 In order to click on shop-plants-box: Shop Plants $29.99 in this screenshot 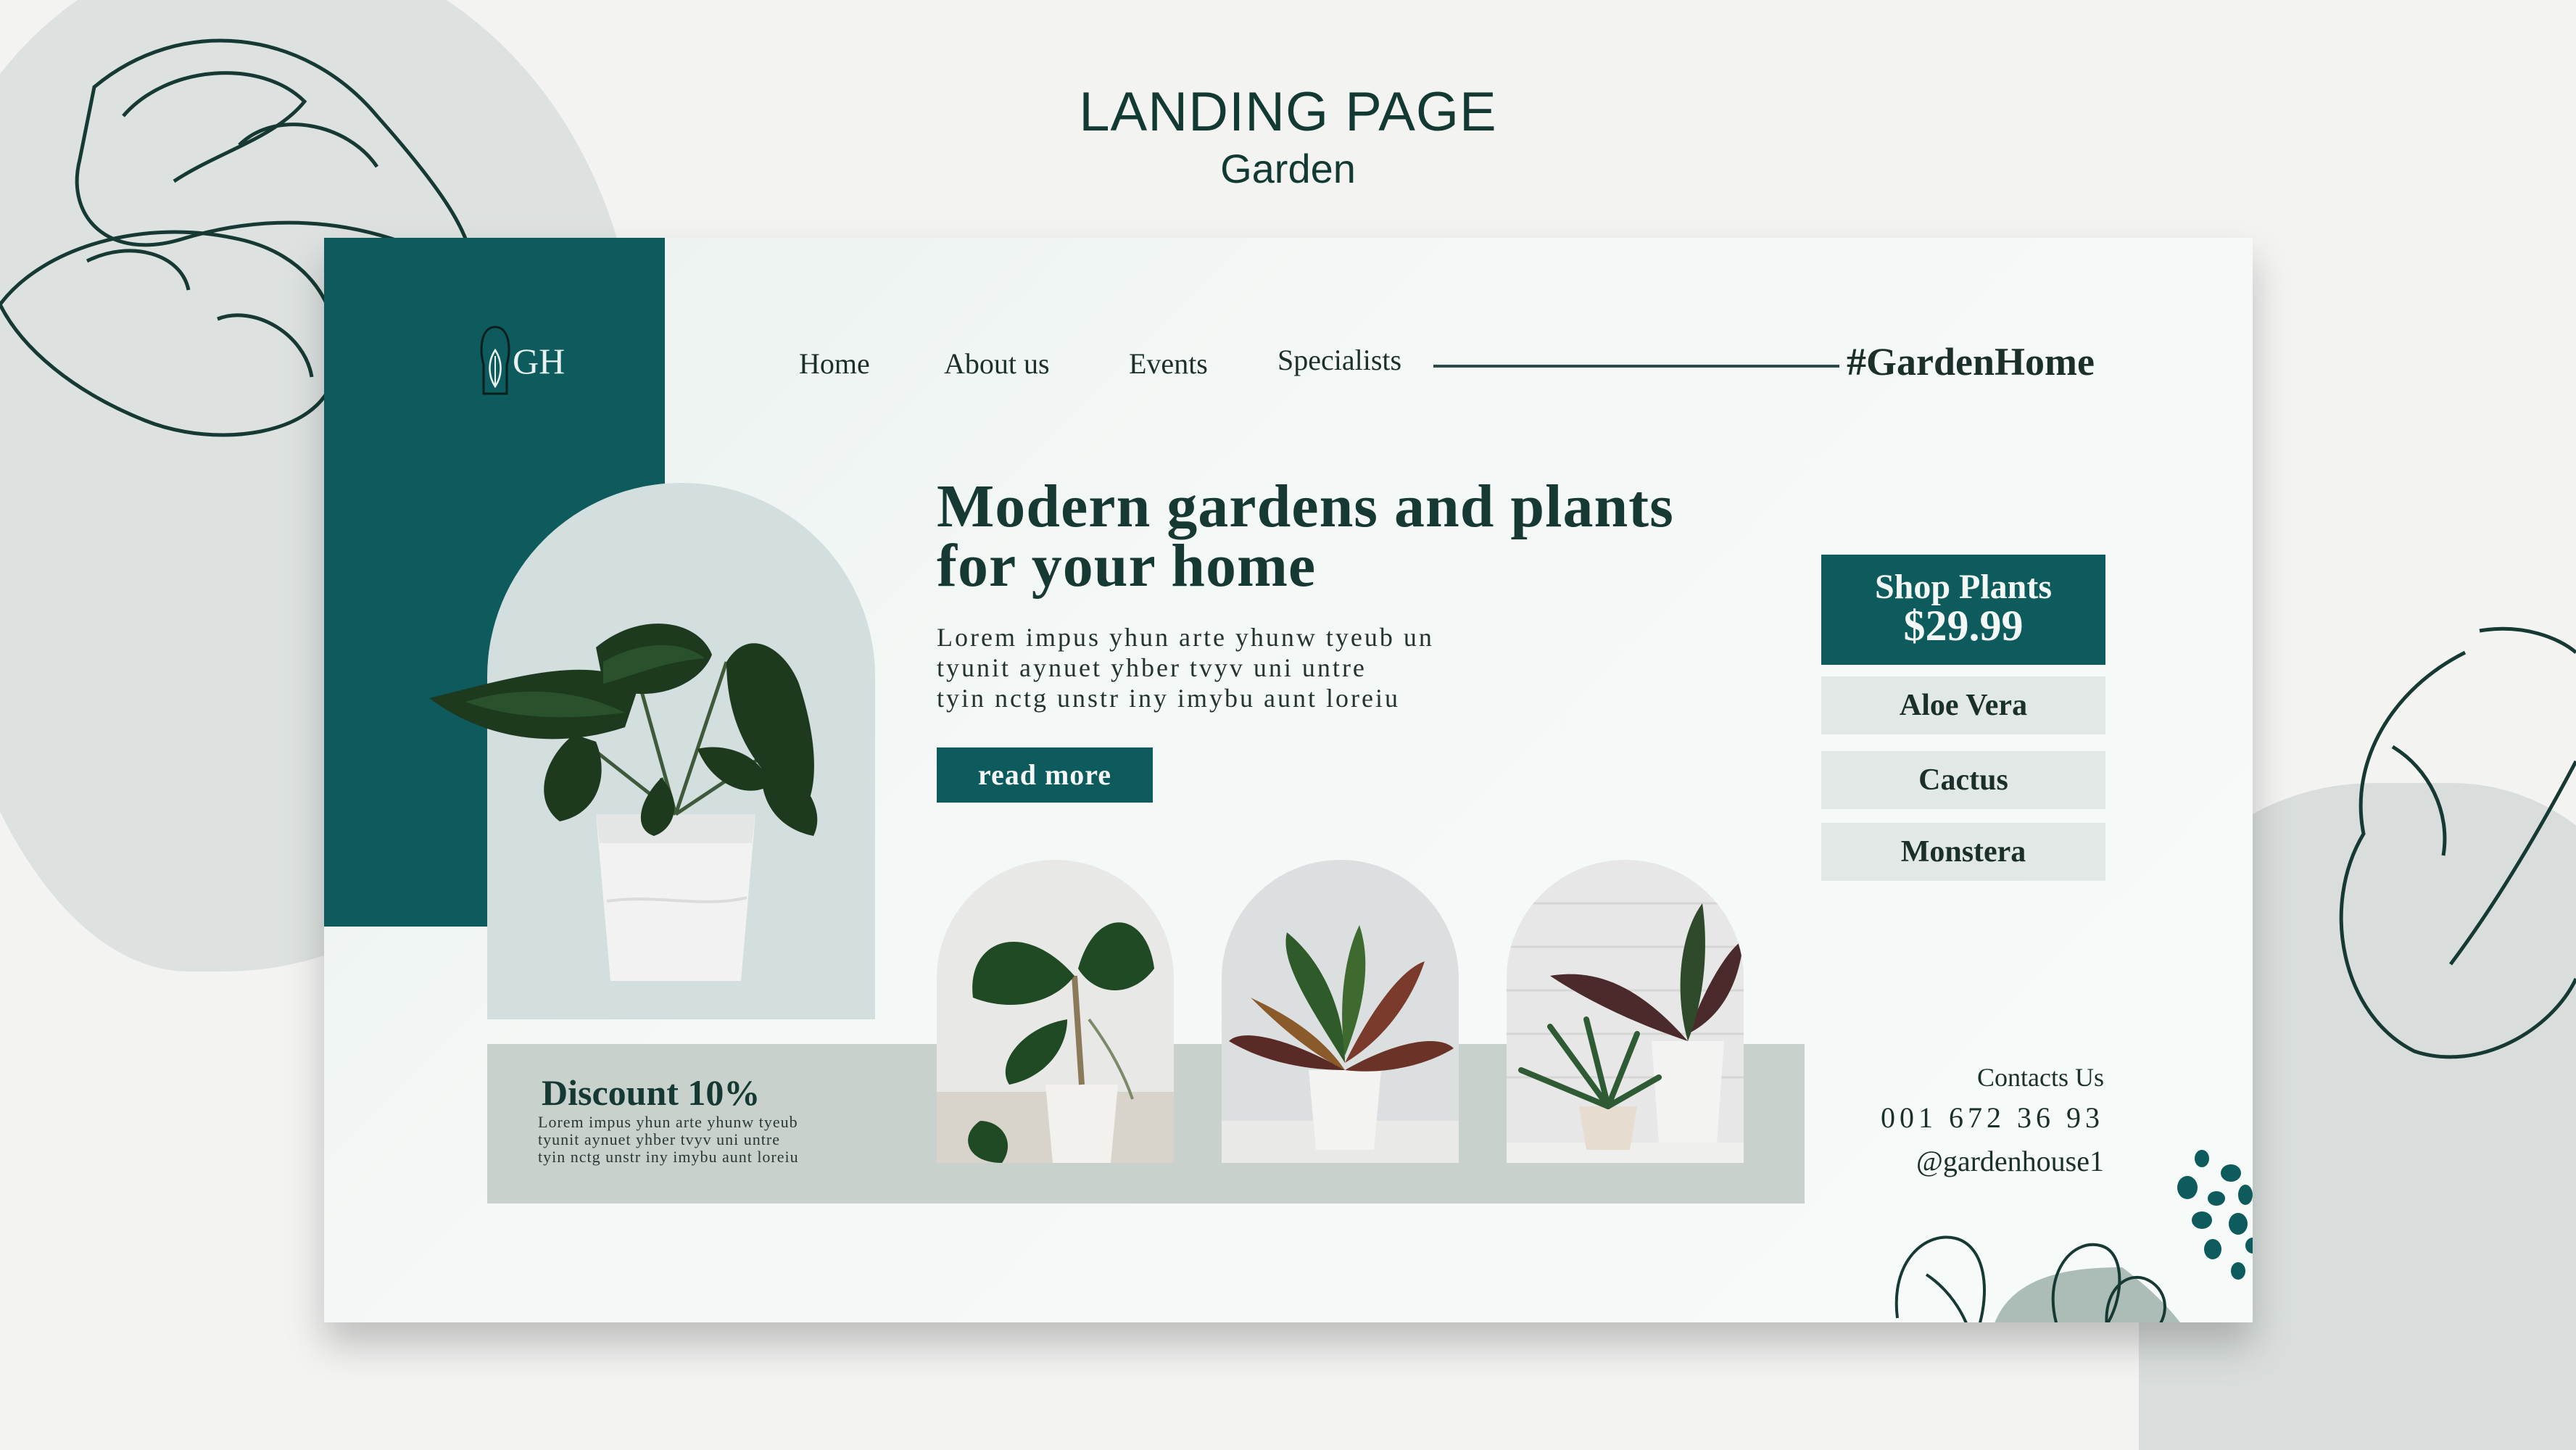, I will do `click(1963, 610)`.